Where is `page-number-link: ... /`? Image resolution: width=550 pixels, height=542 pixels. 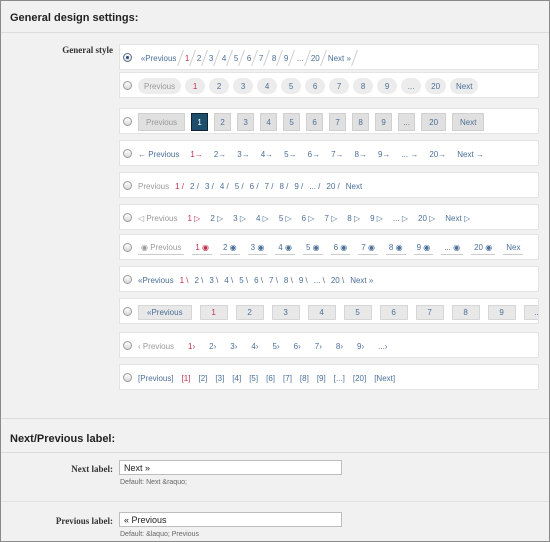
page-number-link: ... / is located at coordinates (314, 186).